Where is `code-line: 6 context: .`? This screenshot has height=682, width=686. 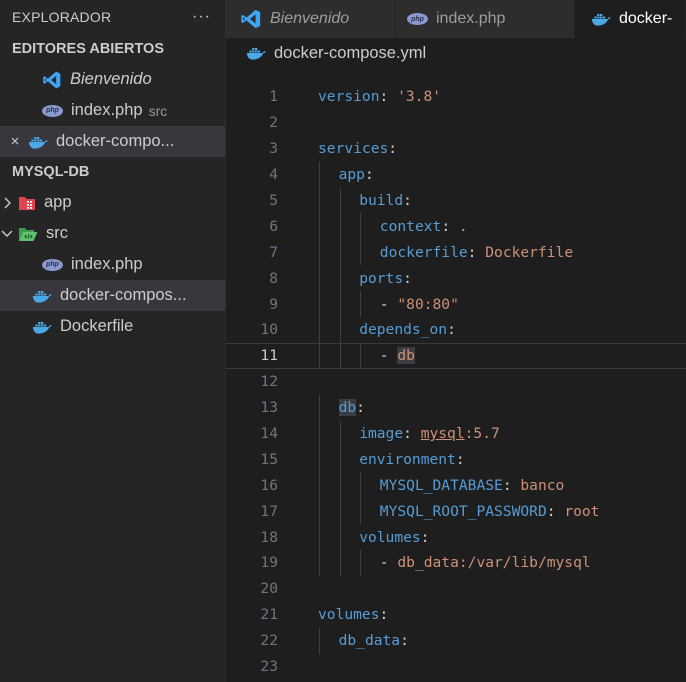
code-line: 6 context: . is located at coordinates (456, 226).